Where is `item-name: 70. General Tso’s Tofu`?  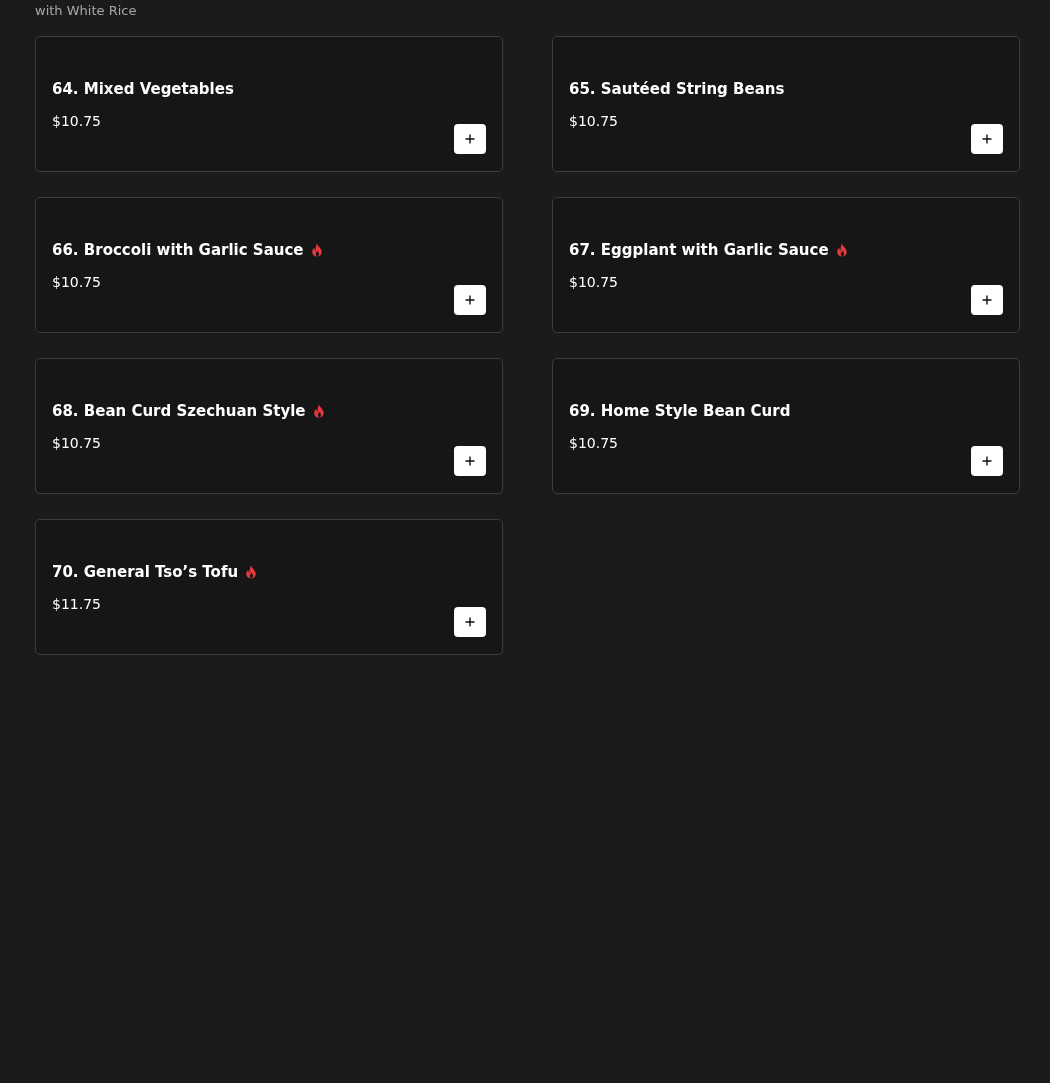 item-name: 70. General Tso’s Tofu is located at coordinates (145, 572).